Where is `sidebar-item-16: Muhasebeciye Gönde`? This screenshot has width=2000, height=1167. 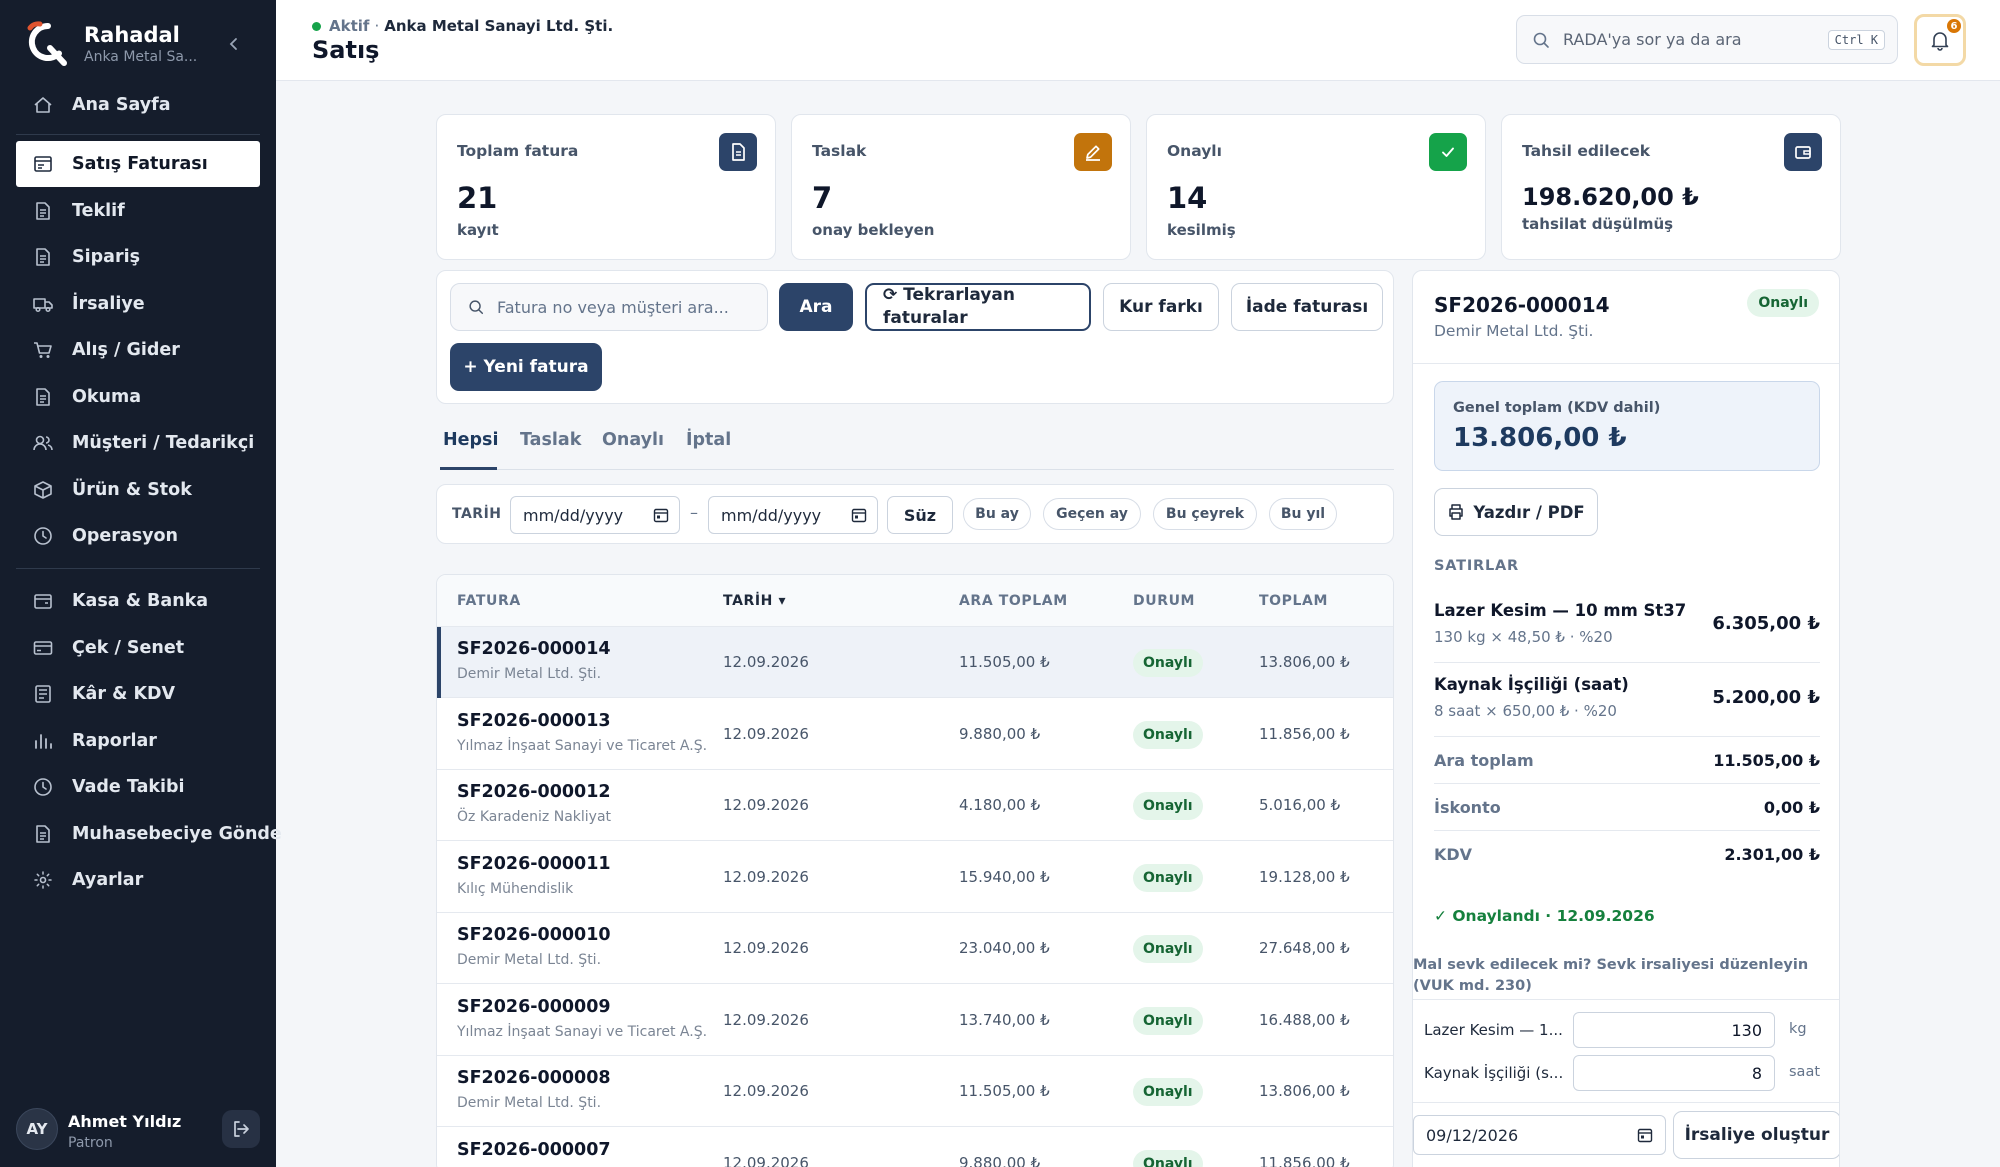
sidebar-item-16: Muhasebeciye Gönde is located at coordinates (149, 834).